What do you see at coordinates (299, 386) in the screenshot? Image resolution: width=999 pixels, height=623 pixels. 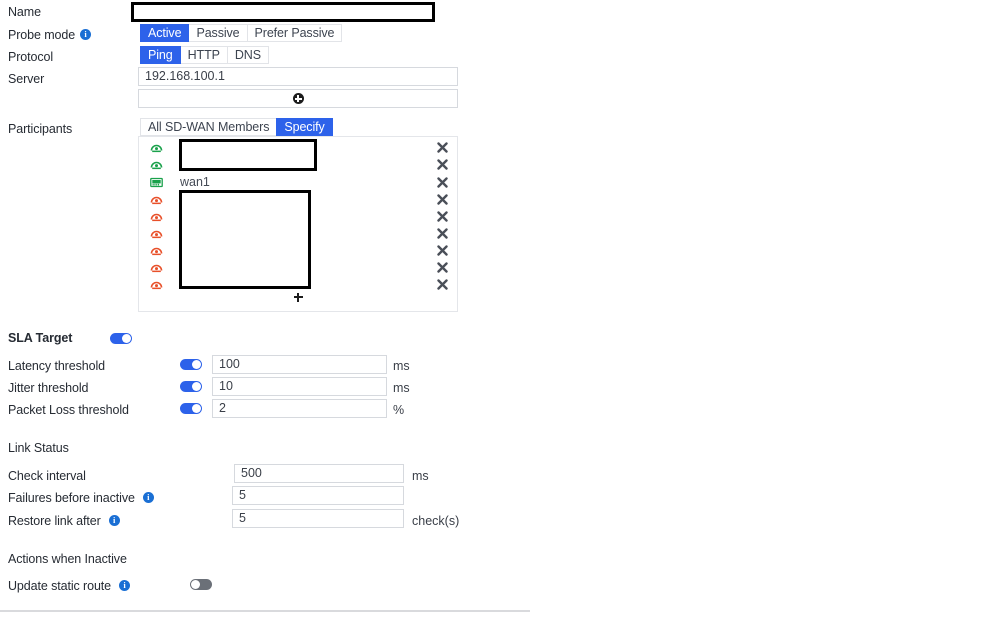 I see `jitter-threshold-input: 10` at bounding box center [299, 386].